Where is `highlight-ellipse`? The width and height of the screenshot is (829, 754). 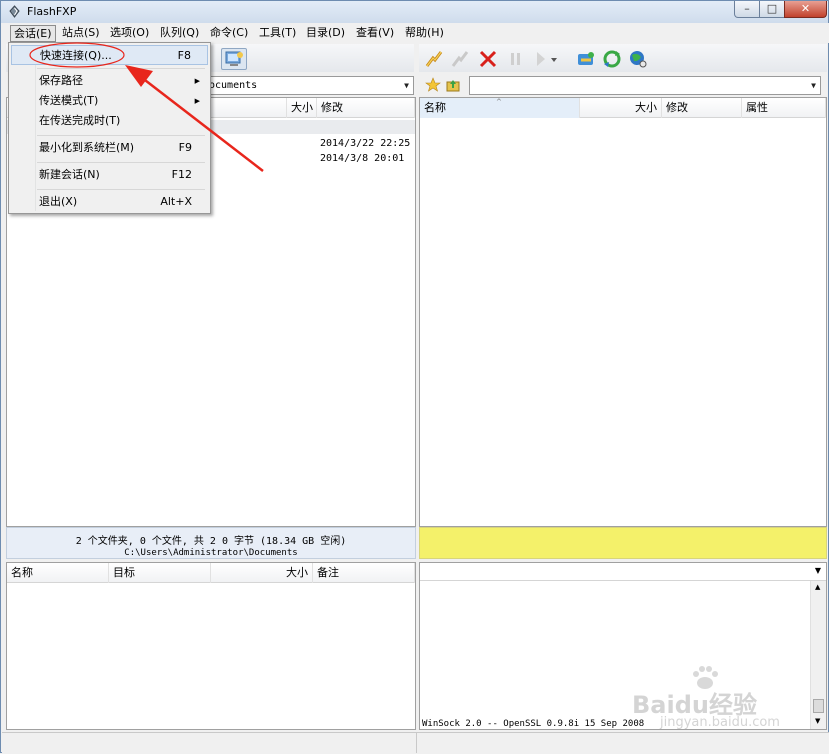 highlight-ellipse is located at coordinates (77, 55).